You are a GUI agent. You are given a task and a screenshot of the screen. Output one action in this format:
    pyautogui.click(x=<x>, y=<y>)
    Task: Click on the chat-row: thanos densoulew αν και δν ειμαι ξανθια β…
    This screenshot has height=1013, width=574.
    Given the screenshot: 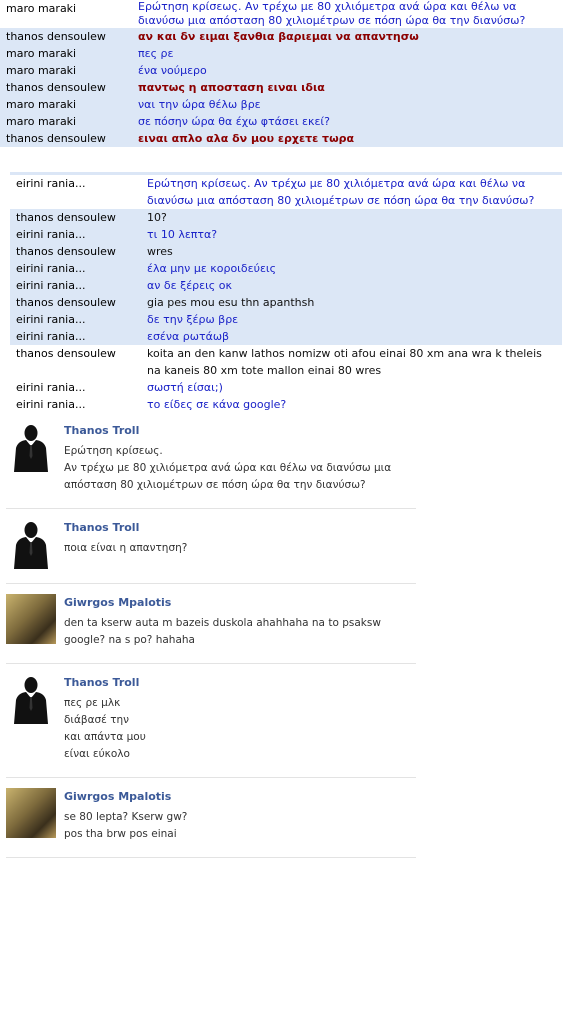 What is the action you would take?
    pyautogui.click(x=281, y=36)
    